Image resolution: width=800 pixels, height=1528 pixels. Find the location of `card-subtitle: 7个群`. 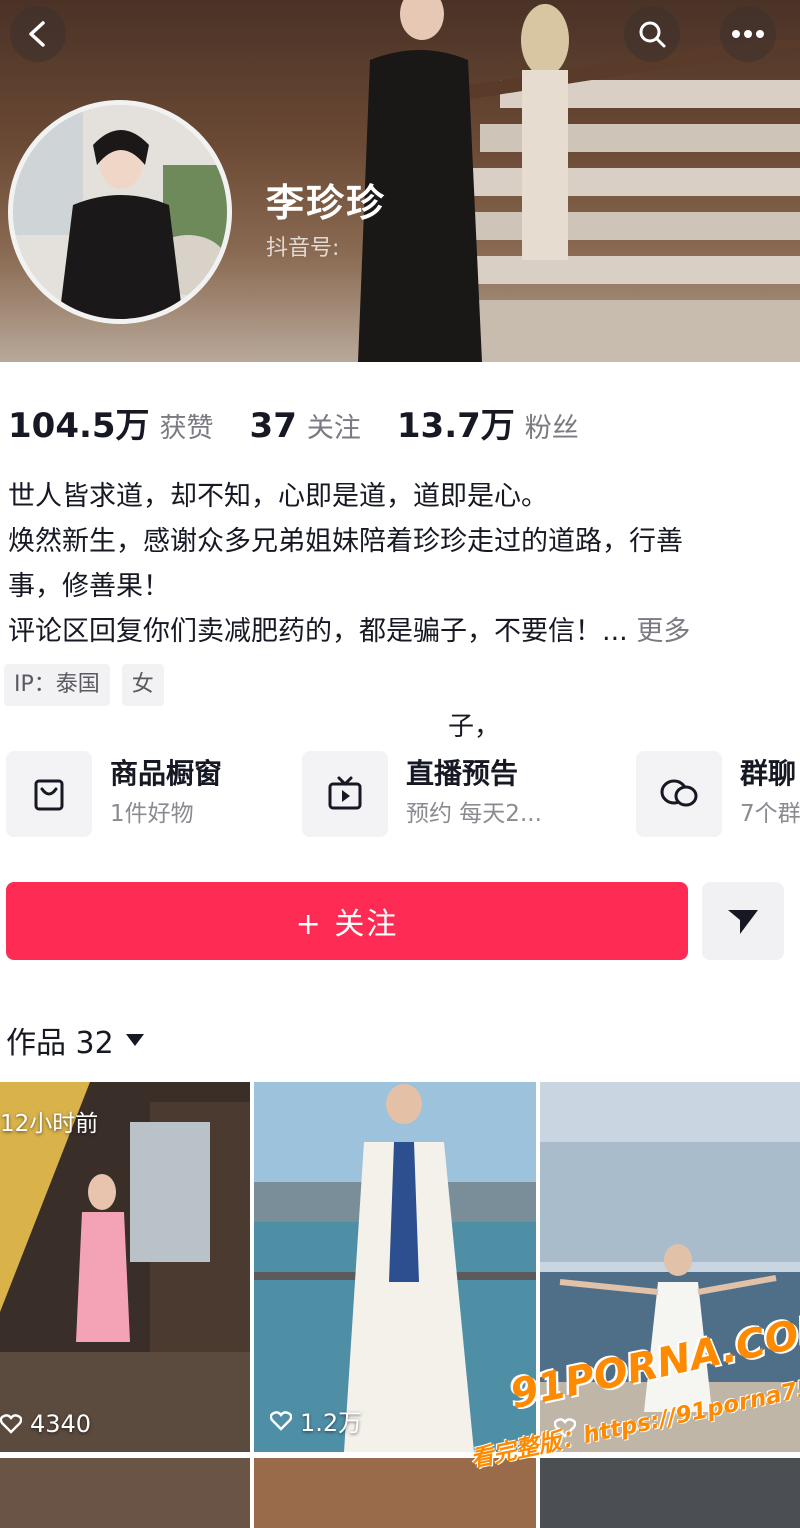

card-subtitle: 7个群 is located at coordinates (770, 814).